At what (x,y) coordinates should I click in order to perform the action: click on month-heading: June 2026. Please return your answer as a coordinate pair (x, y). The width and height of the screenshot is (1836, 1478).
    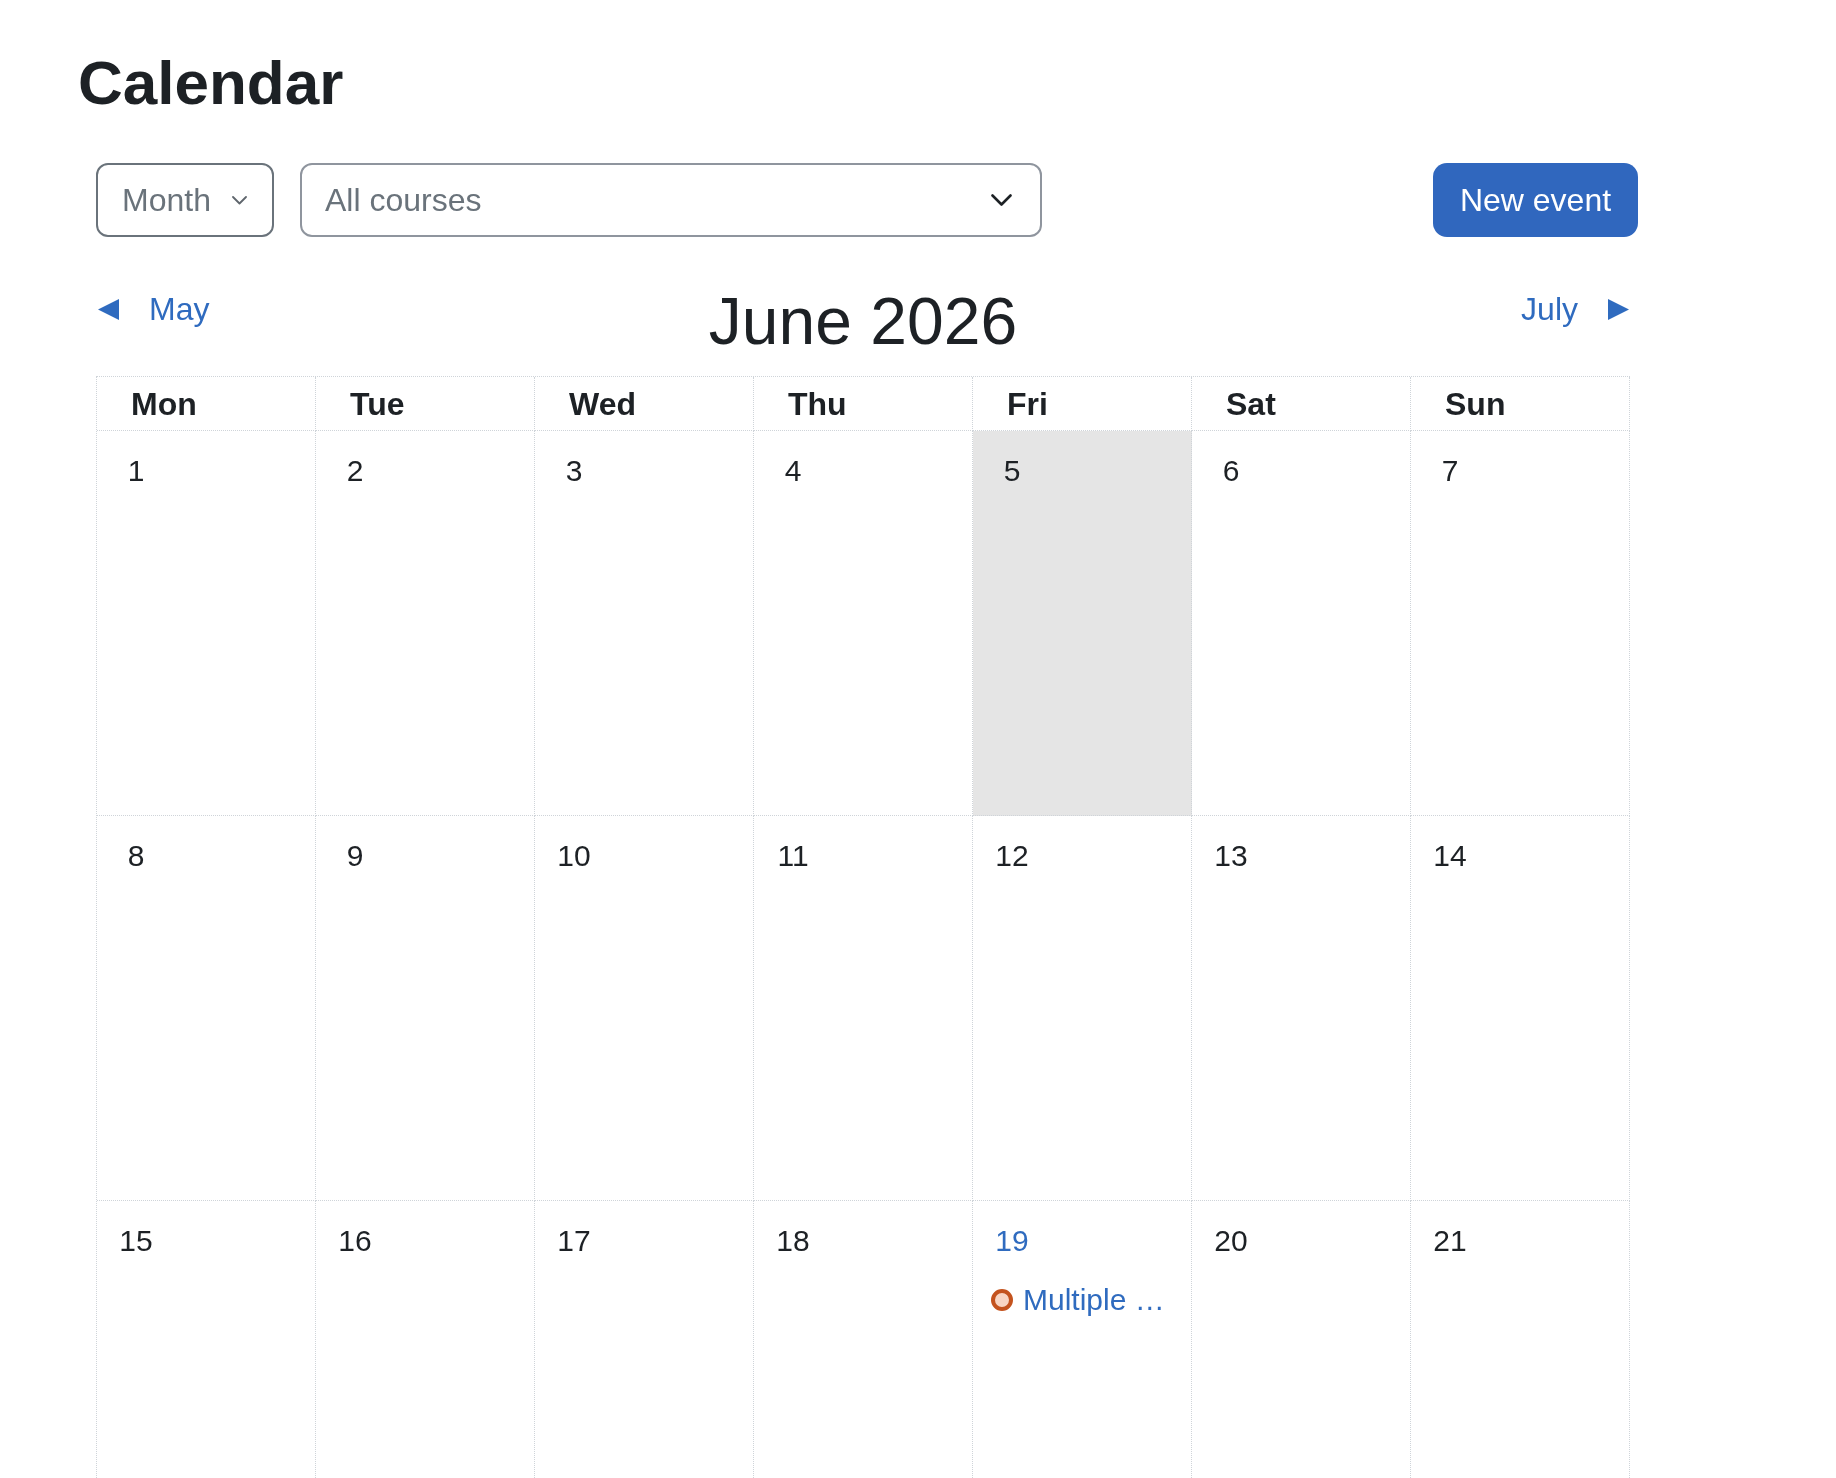
    Looking at the image, I should click on (863, 321).